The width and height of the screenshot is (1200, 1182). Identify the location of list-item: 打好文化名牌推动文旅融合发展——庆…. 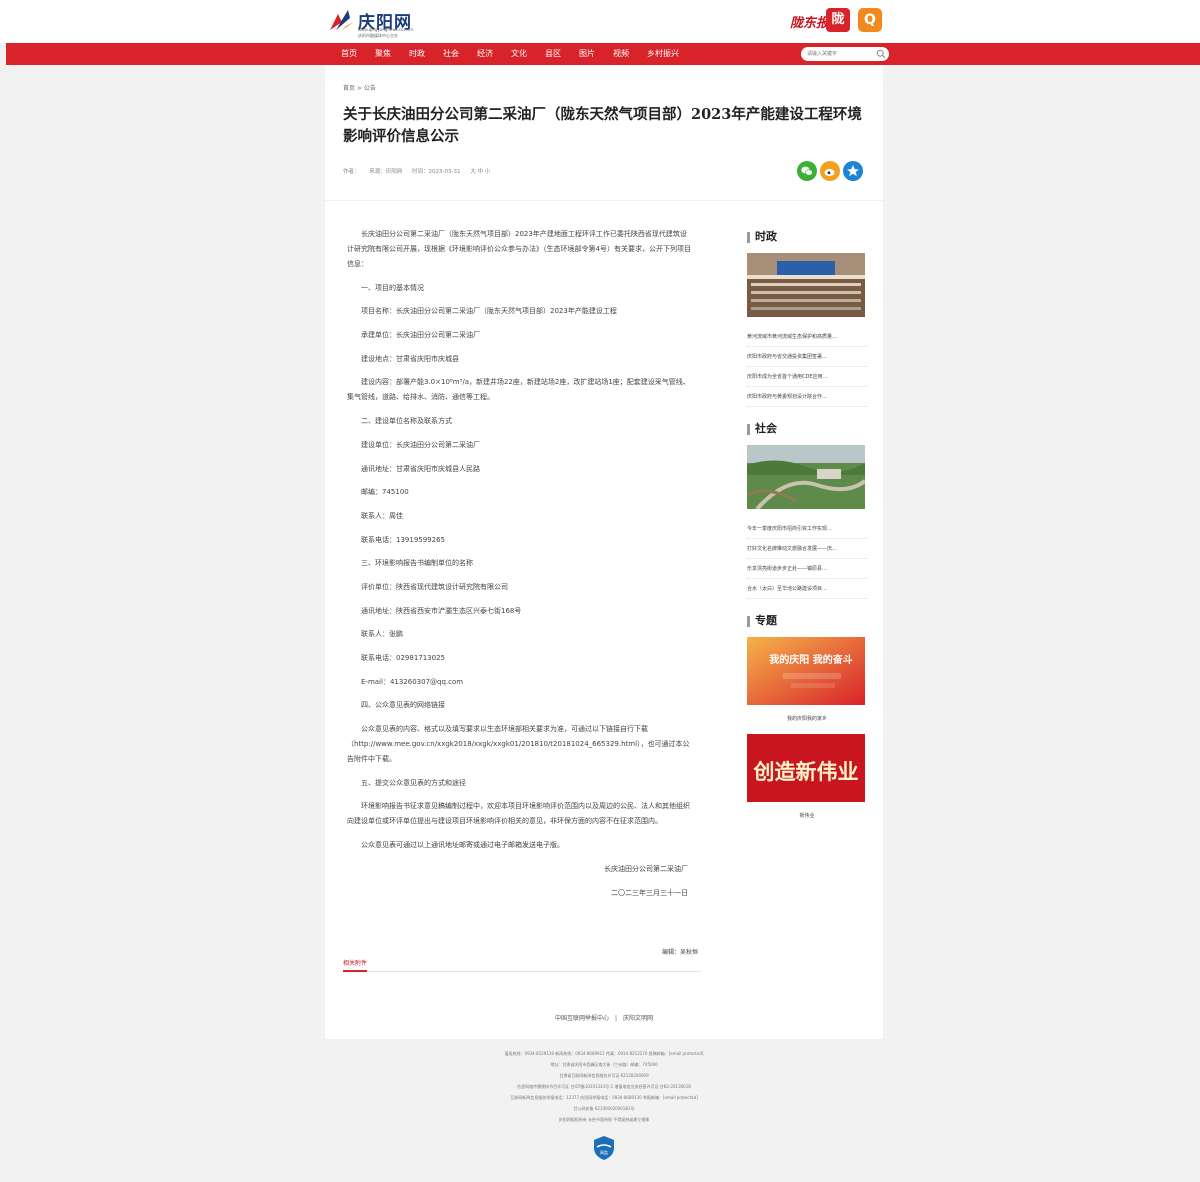
(807, 549).